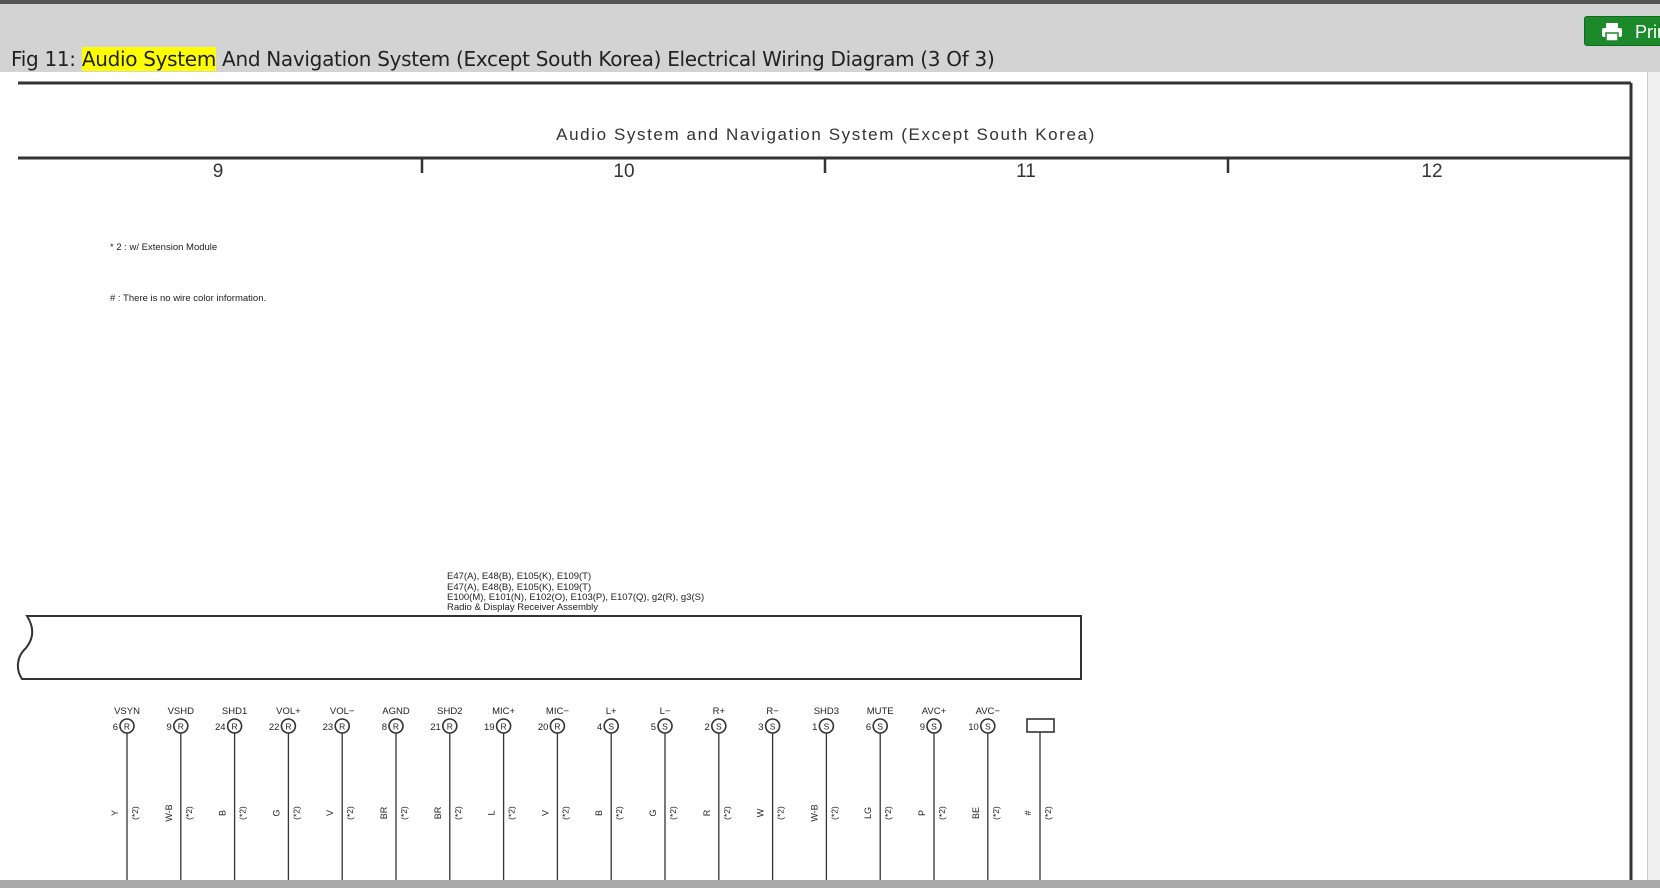  I want to click on print-button: Print, so click(1622, 31).